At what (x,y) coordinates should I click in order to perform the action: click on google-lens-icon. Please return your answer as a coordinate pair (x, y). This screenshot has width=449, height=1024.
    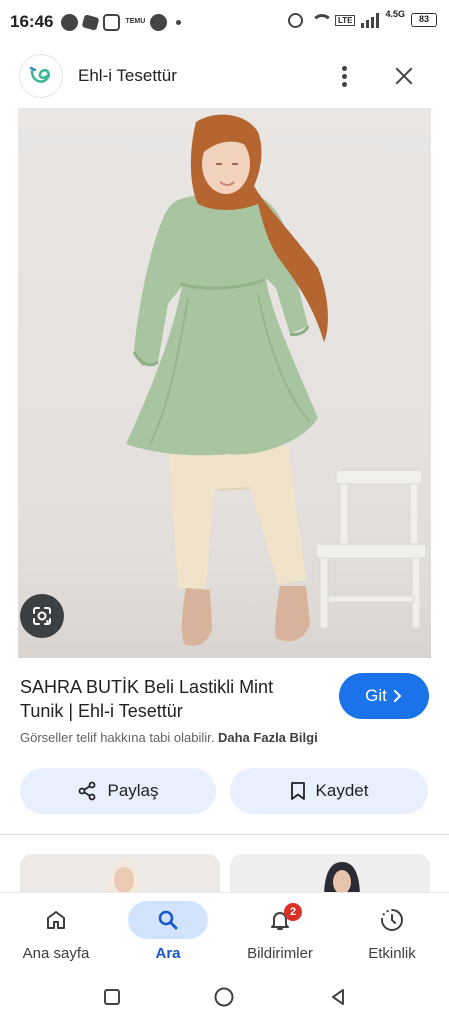
    Looking at the image, I should click on (42, 616).